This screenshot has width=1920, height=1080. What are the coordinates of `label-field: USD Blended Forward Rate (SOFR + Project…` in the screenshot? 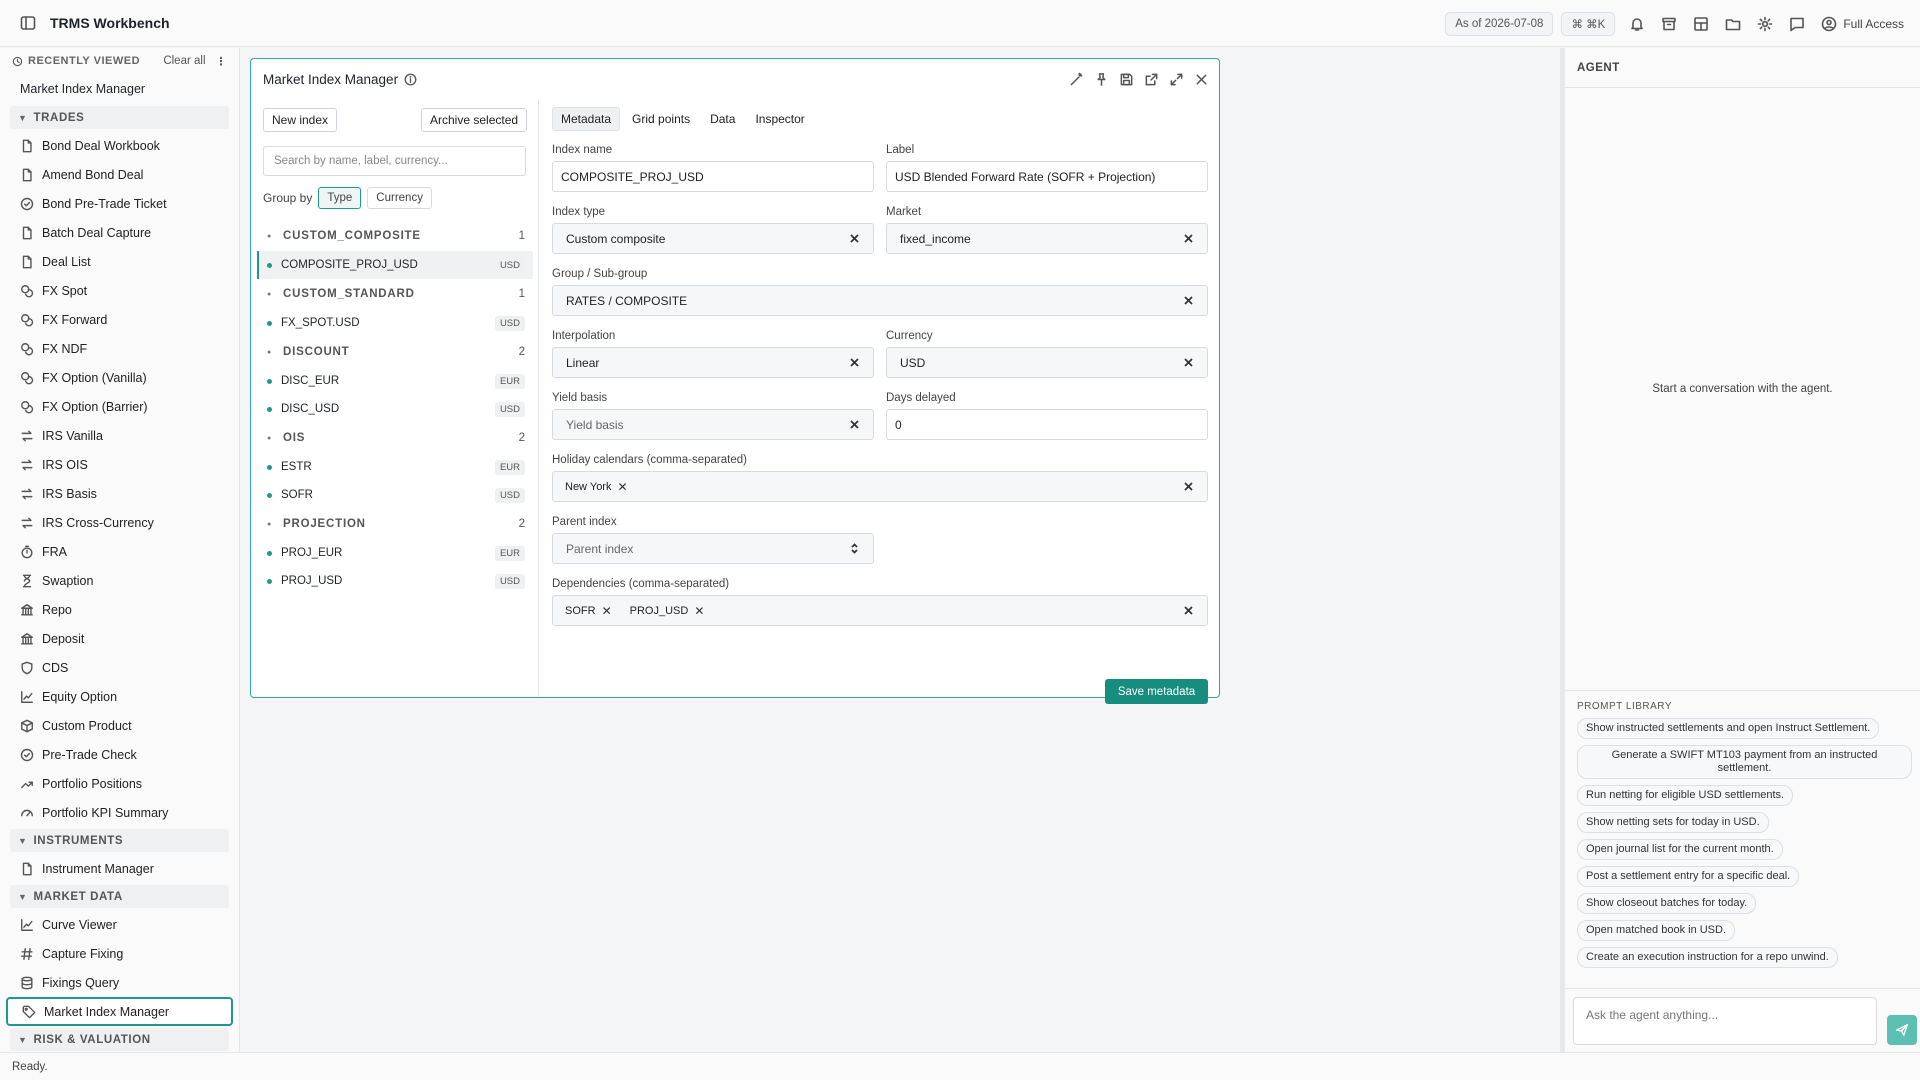 It's located at (1047, 176).